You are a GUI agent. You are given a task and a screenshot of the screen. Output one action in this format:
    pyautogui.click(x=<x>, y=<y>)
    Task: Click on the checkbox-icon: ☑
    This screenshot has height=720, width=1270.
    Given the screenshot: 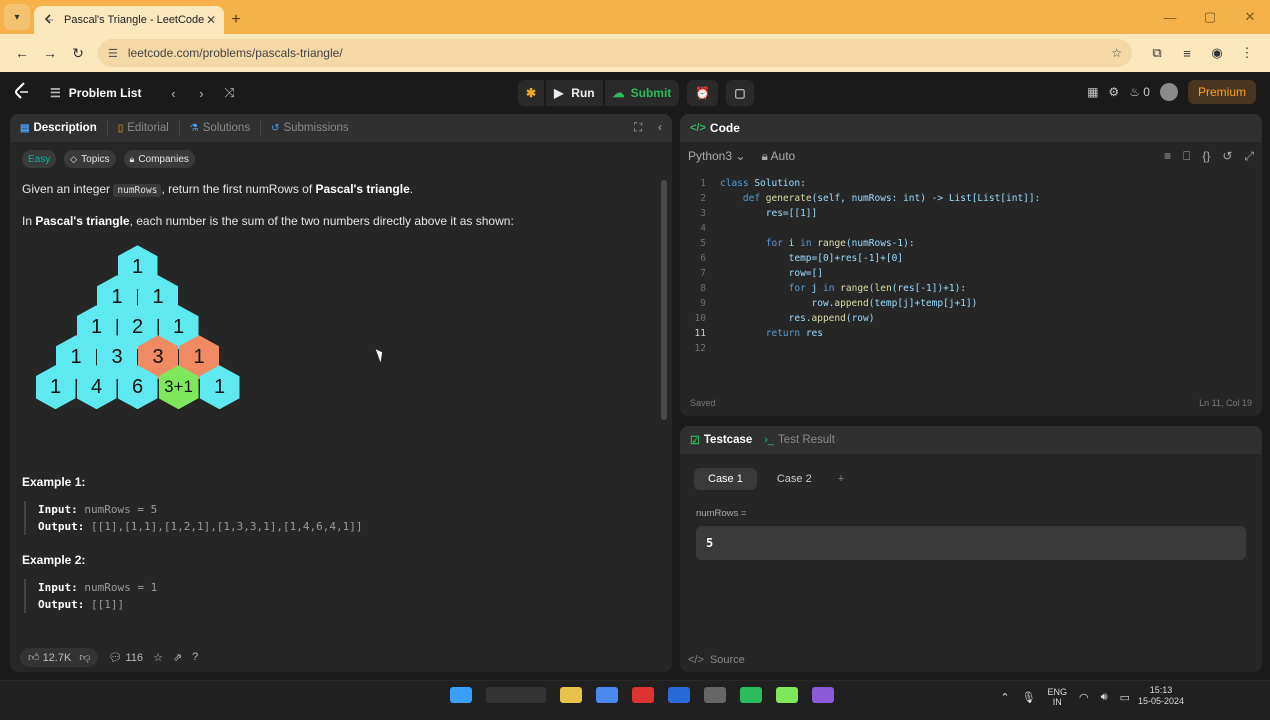 What is the action you would take?
    pyautogui.click(x=695, y=440)
    